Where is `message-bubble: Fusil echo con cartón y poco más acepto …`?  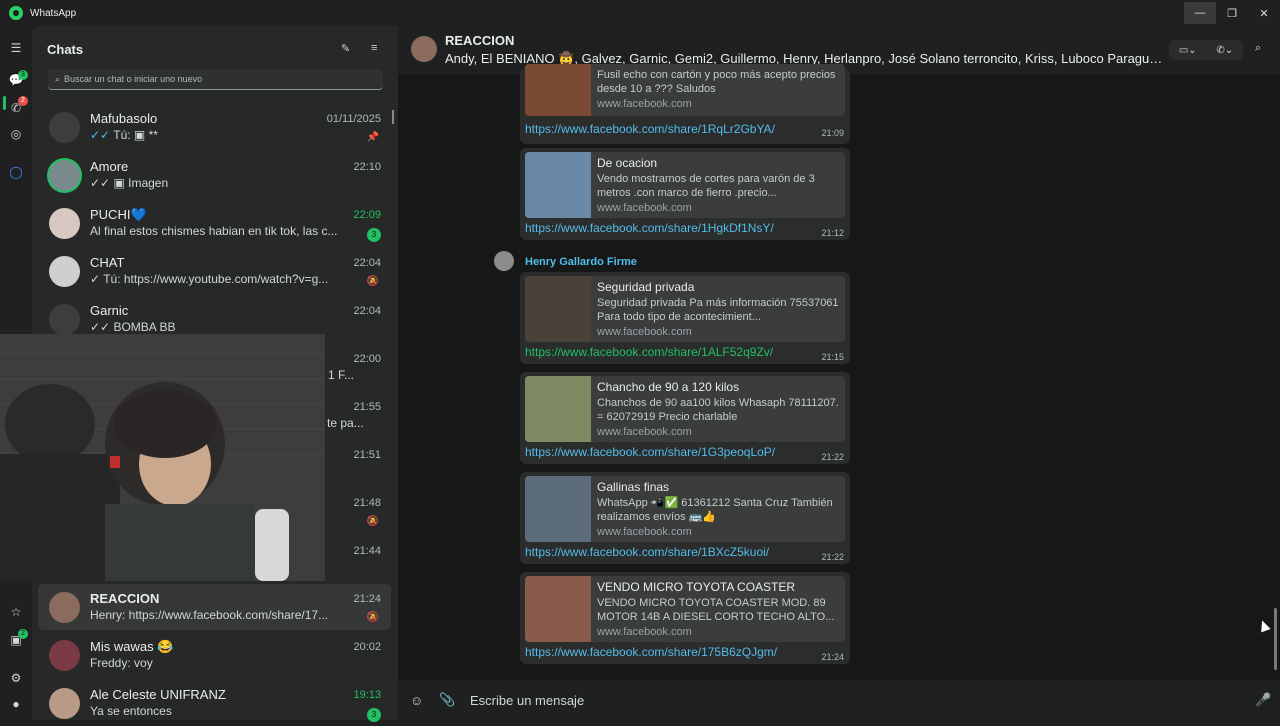
message-bubble: Fusil echo con cartón y poco más acepto … is located at coordinates (685, 104).